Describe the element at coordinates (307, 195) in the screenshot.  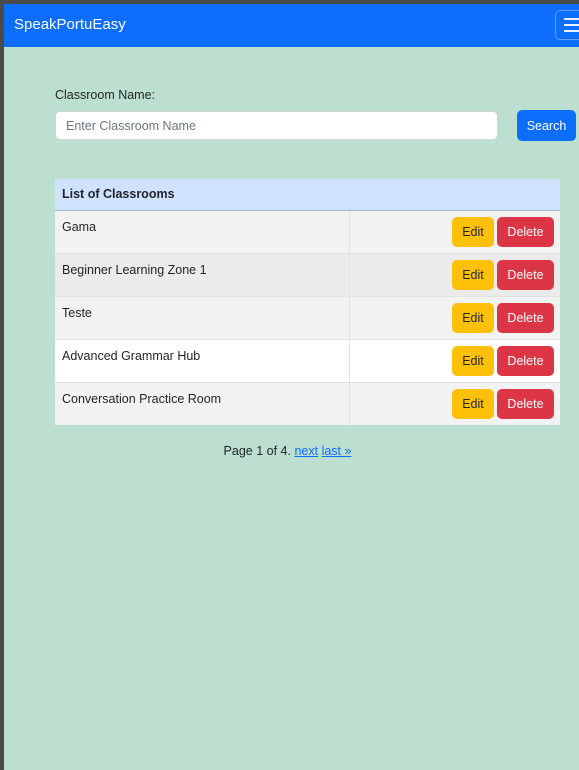
I see `table-header: List of Classrooms` at that location.